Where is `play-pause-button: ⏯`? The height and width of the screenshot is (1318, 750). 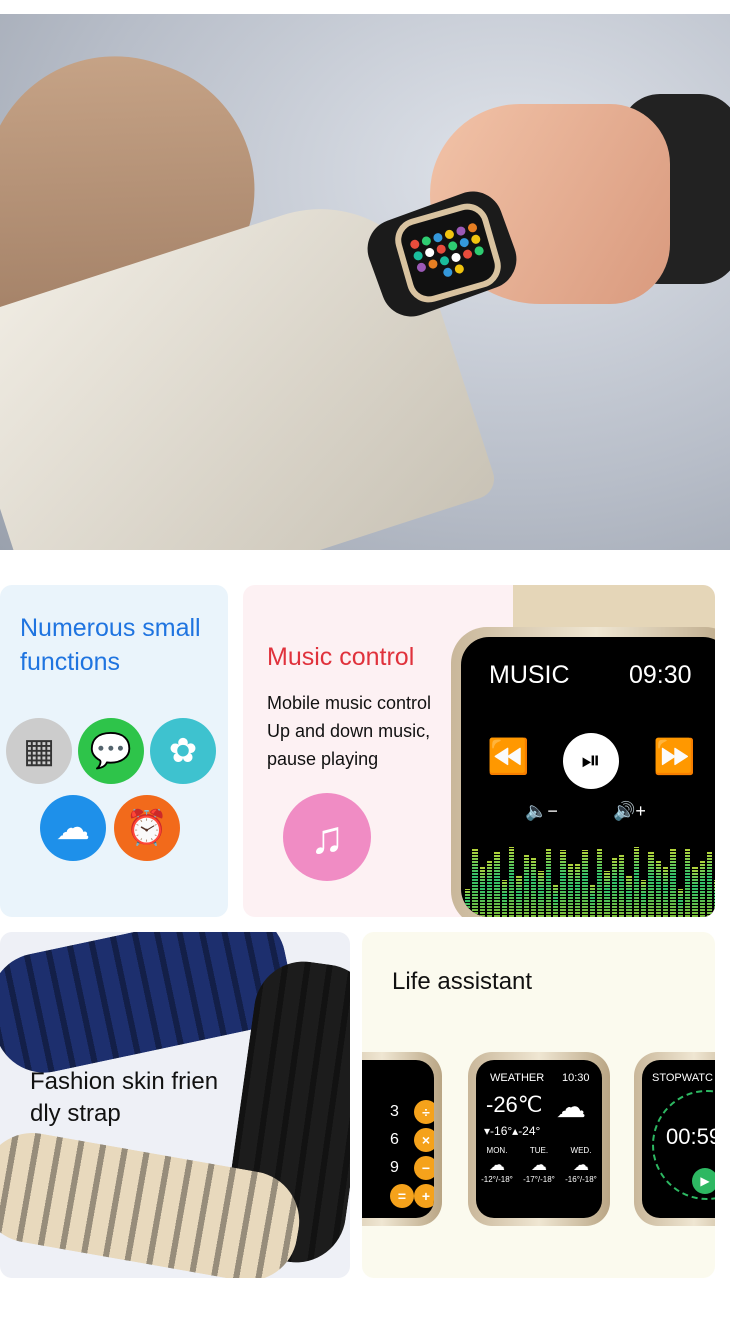
play-pause-button: ⏯ is located at coordinates (591, 761).